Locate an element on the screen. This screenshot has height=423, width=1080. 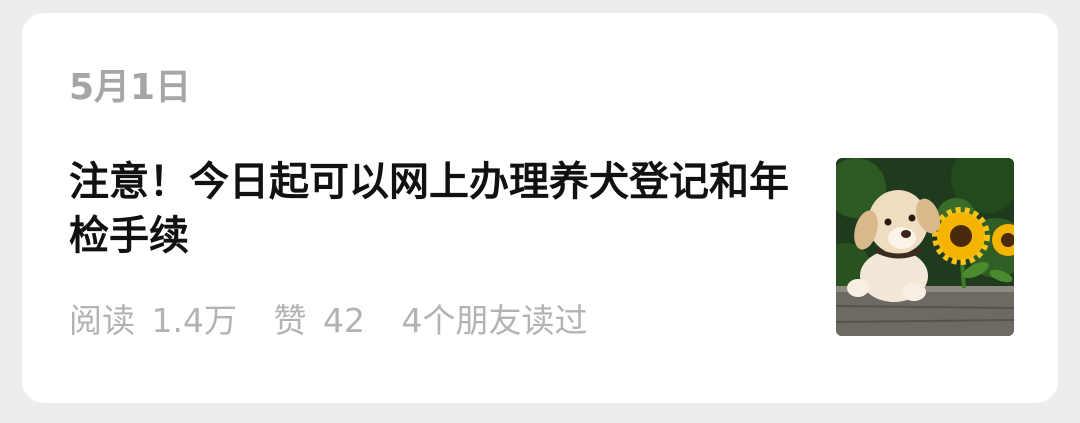
reads-label: 阅读 is located at coordinates (102, 320).